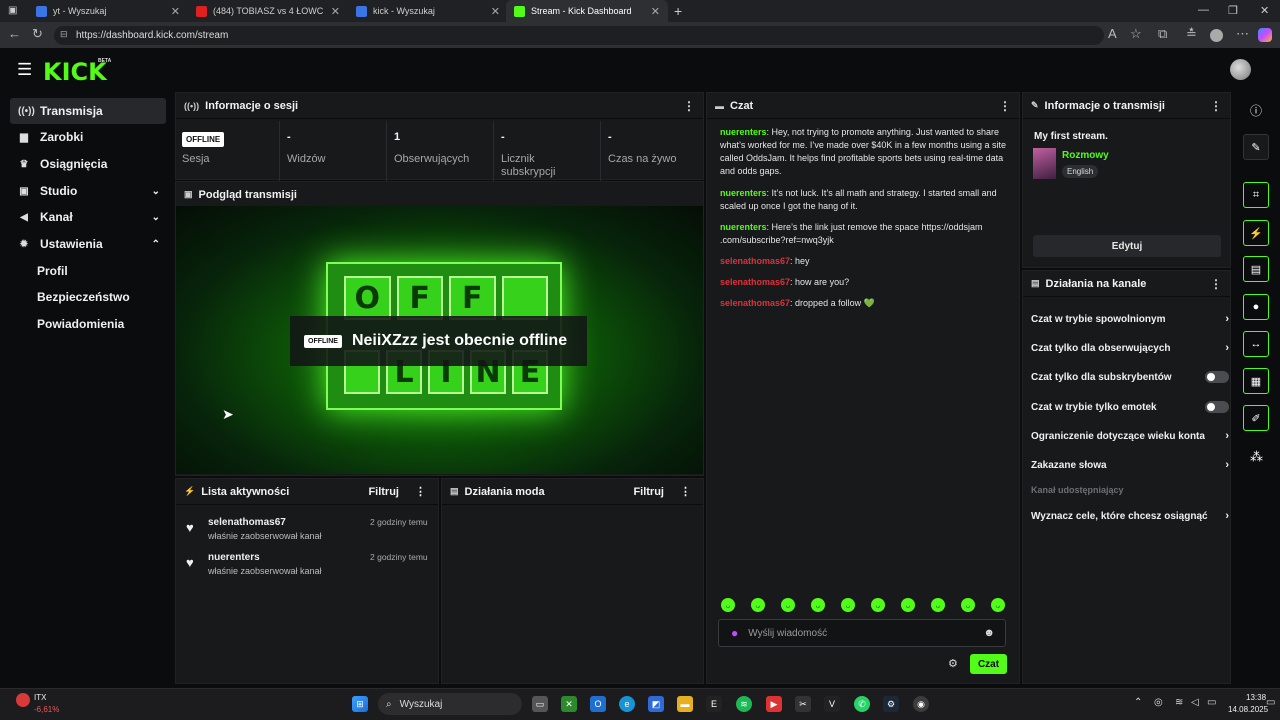 This screenshot has height=720, width=1280. What do you see at coordinates (1256, 457) in the screenshot?
I see `add-panel-icon: ⁂` at bounding box center [1256, 457].